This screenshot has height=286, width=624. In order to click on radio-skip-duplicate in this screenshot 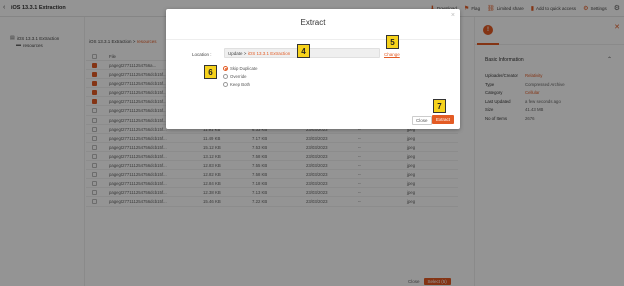, I will do `click(225, 68)`.